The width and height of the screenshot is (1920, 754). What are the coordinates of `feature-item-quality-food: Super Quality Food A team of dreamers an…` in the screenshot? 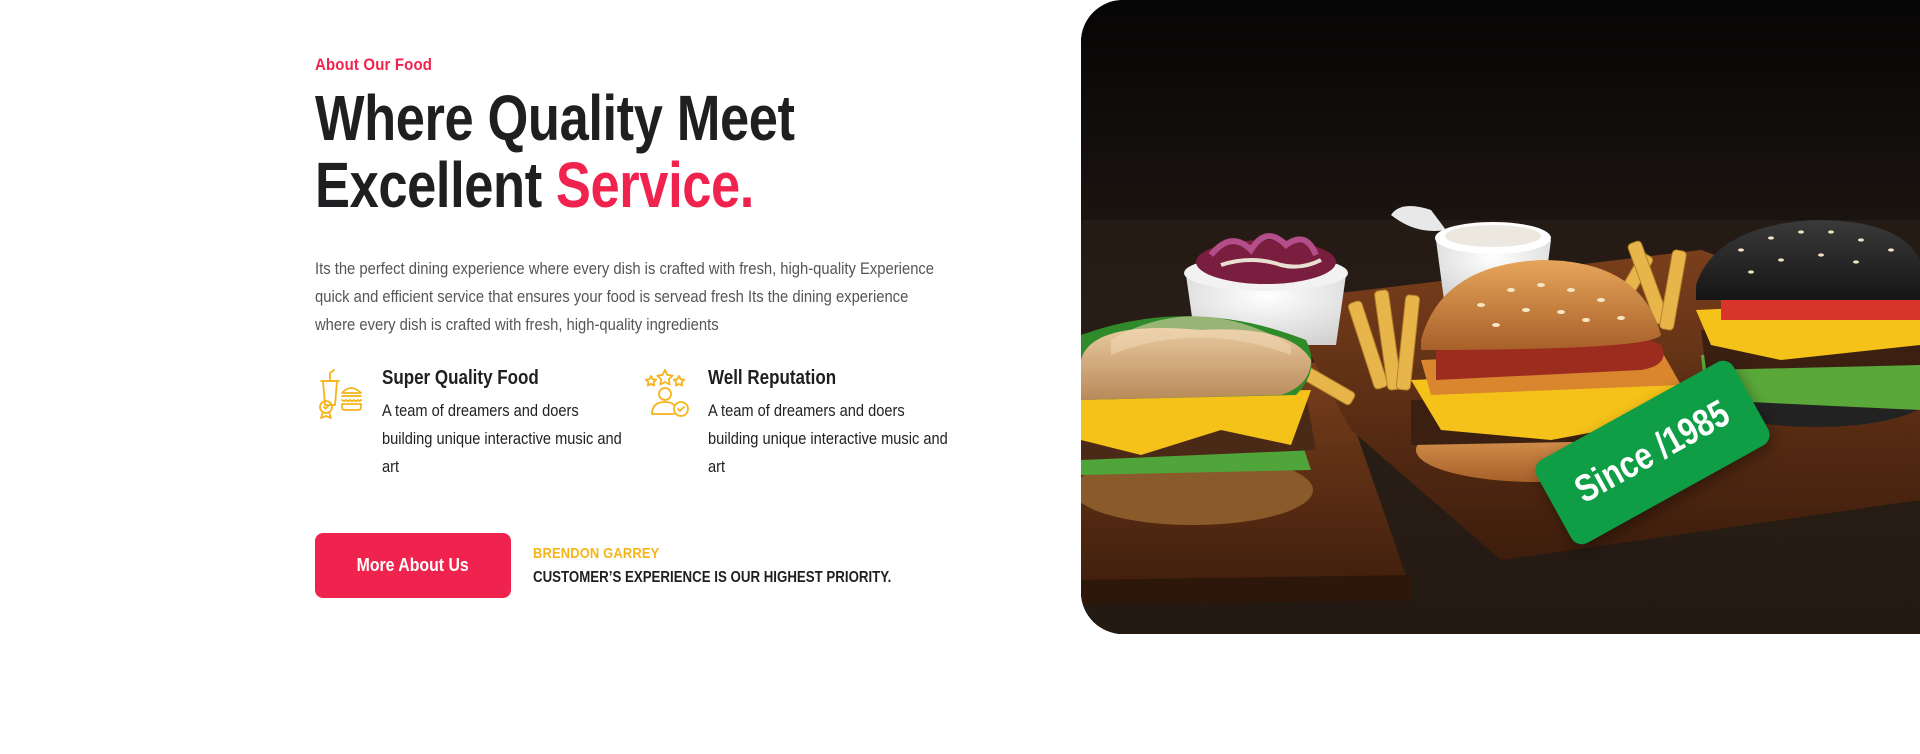 It's located at (478, 423).